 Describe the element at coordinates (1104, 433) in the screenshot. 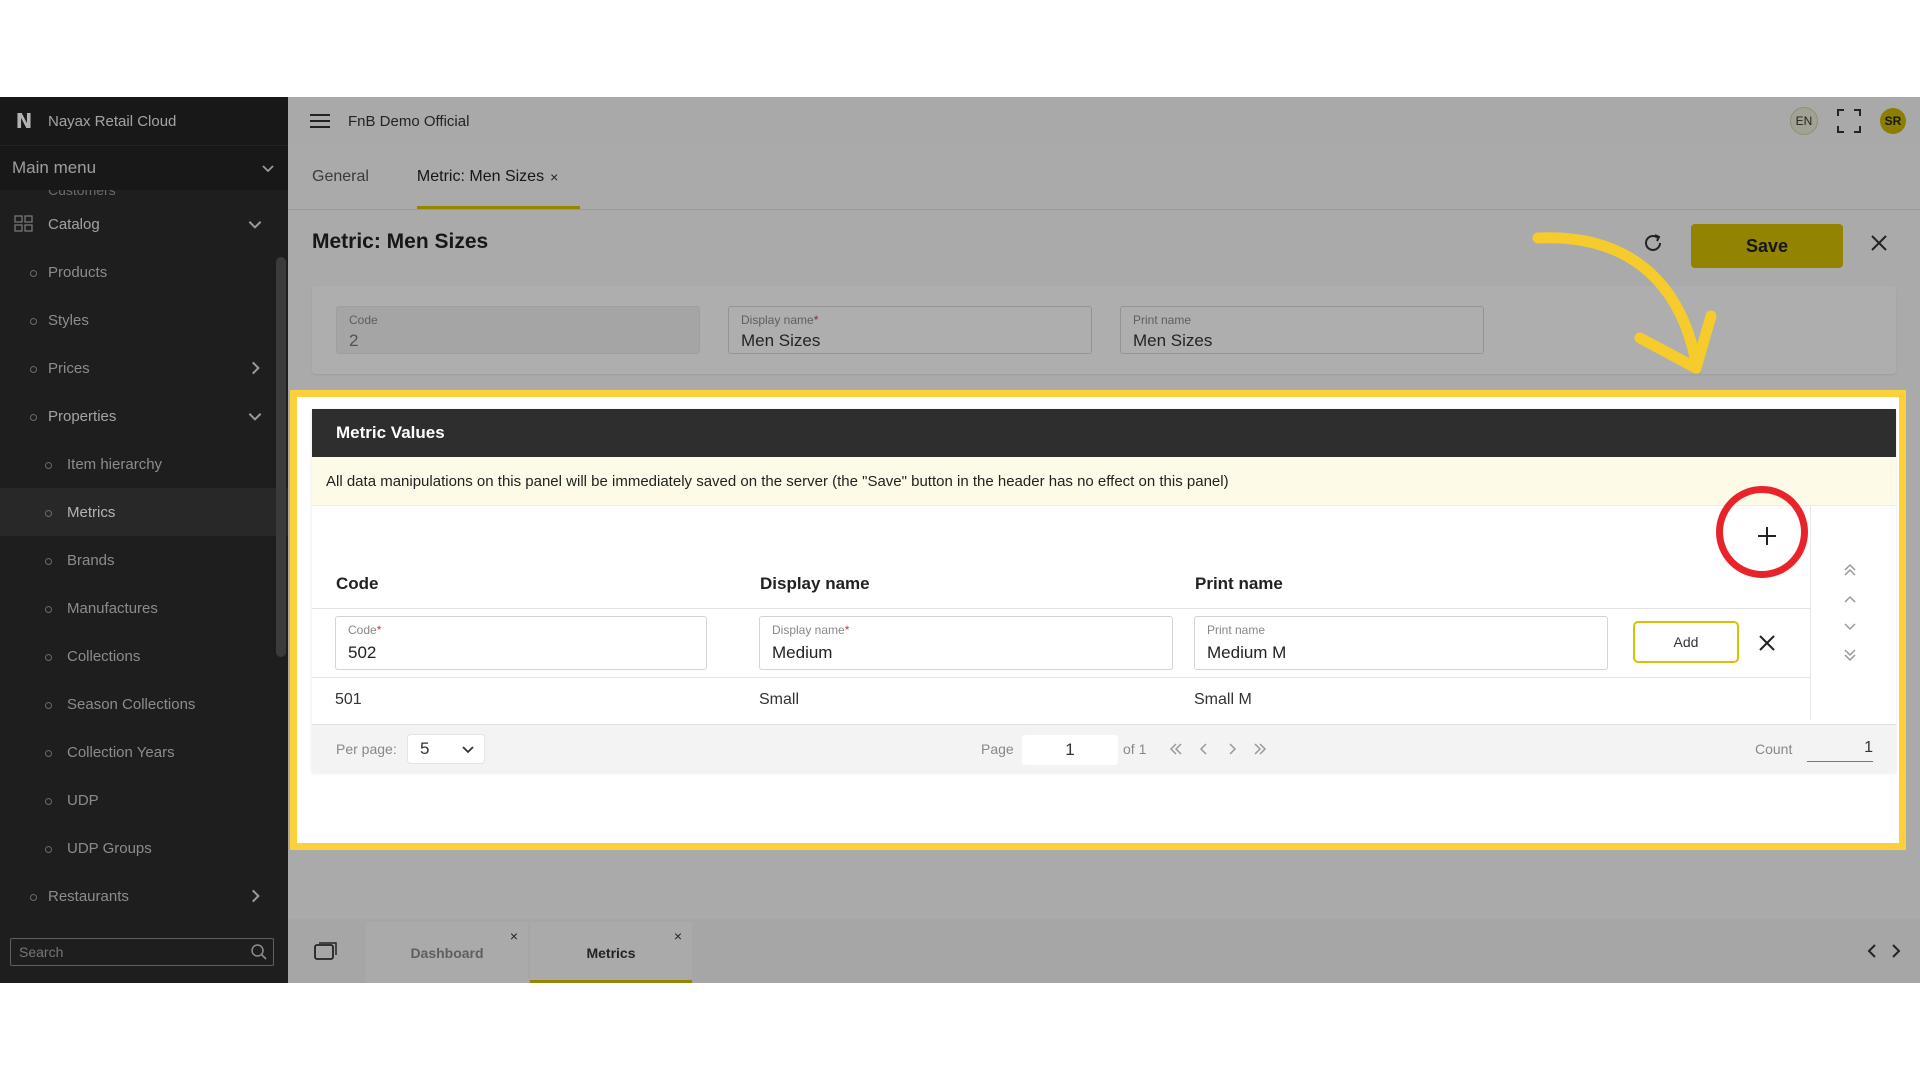

I see `panel-title: Metric Values` at that location.